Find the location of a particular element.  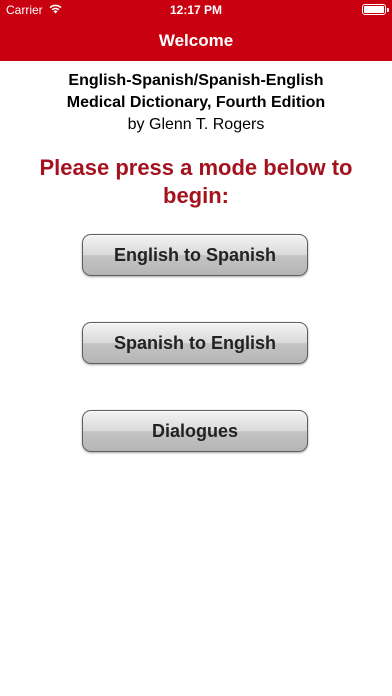

english-to-spanish-button: English to Spanish is located at coordinates (195, 255).